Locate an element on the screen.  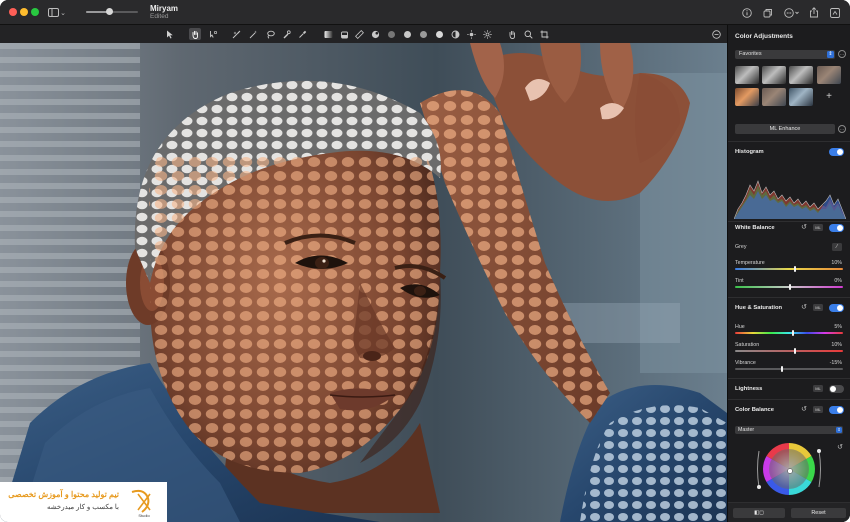
temperature-value: 10% is located at coordinates (836, 263).